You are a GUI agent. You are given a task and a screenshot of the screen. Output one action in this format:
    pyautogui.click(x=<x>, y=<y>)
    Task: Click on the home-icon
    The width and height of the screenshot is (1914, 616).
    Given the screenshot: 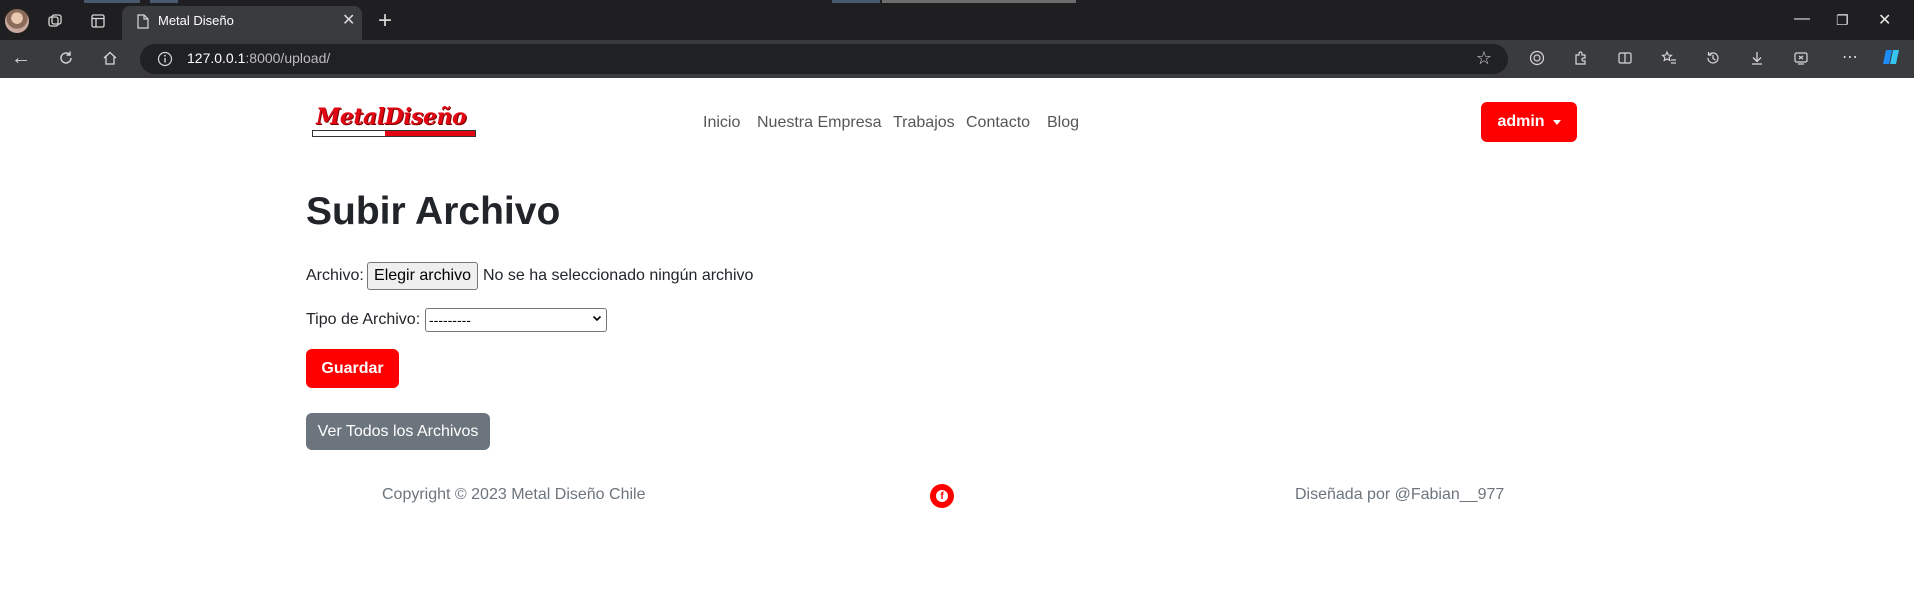 What is the action you would take?
    pyautogui.click(x=110, y=58)
    